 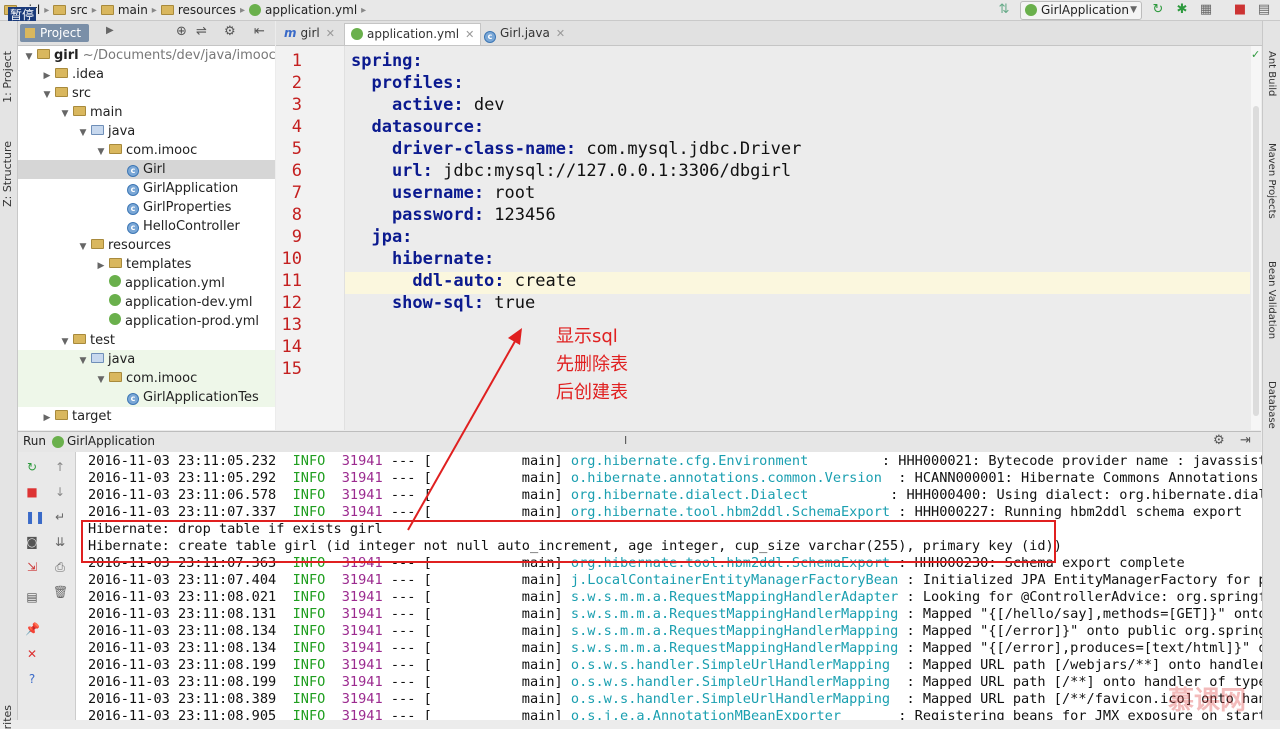 What do you see at coordinates (464, 429) in the screenshot?
I see `annotation-arrow` at bounding box center [464, 429].